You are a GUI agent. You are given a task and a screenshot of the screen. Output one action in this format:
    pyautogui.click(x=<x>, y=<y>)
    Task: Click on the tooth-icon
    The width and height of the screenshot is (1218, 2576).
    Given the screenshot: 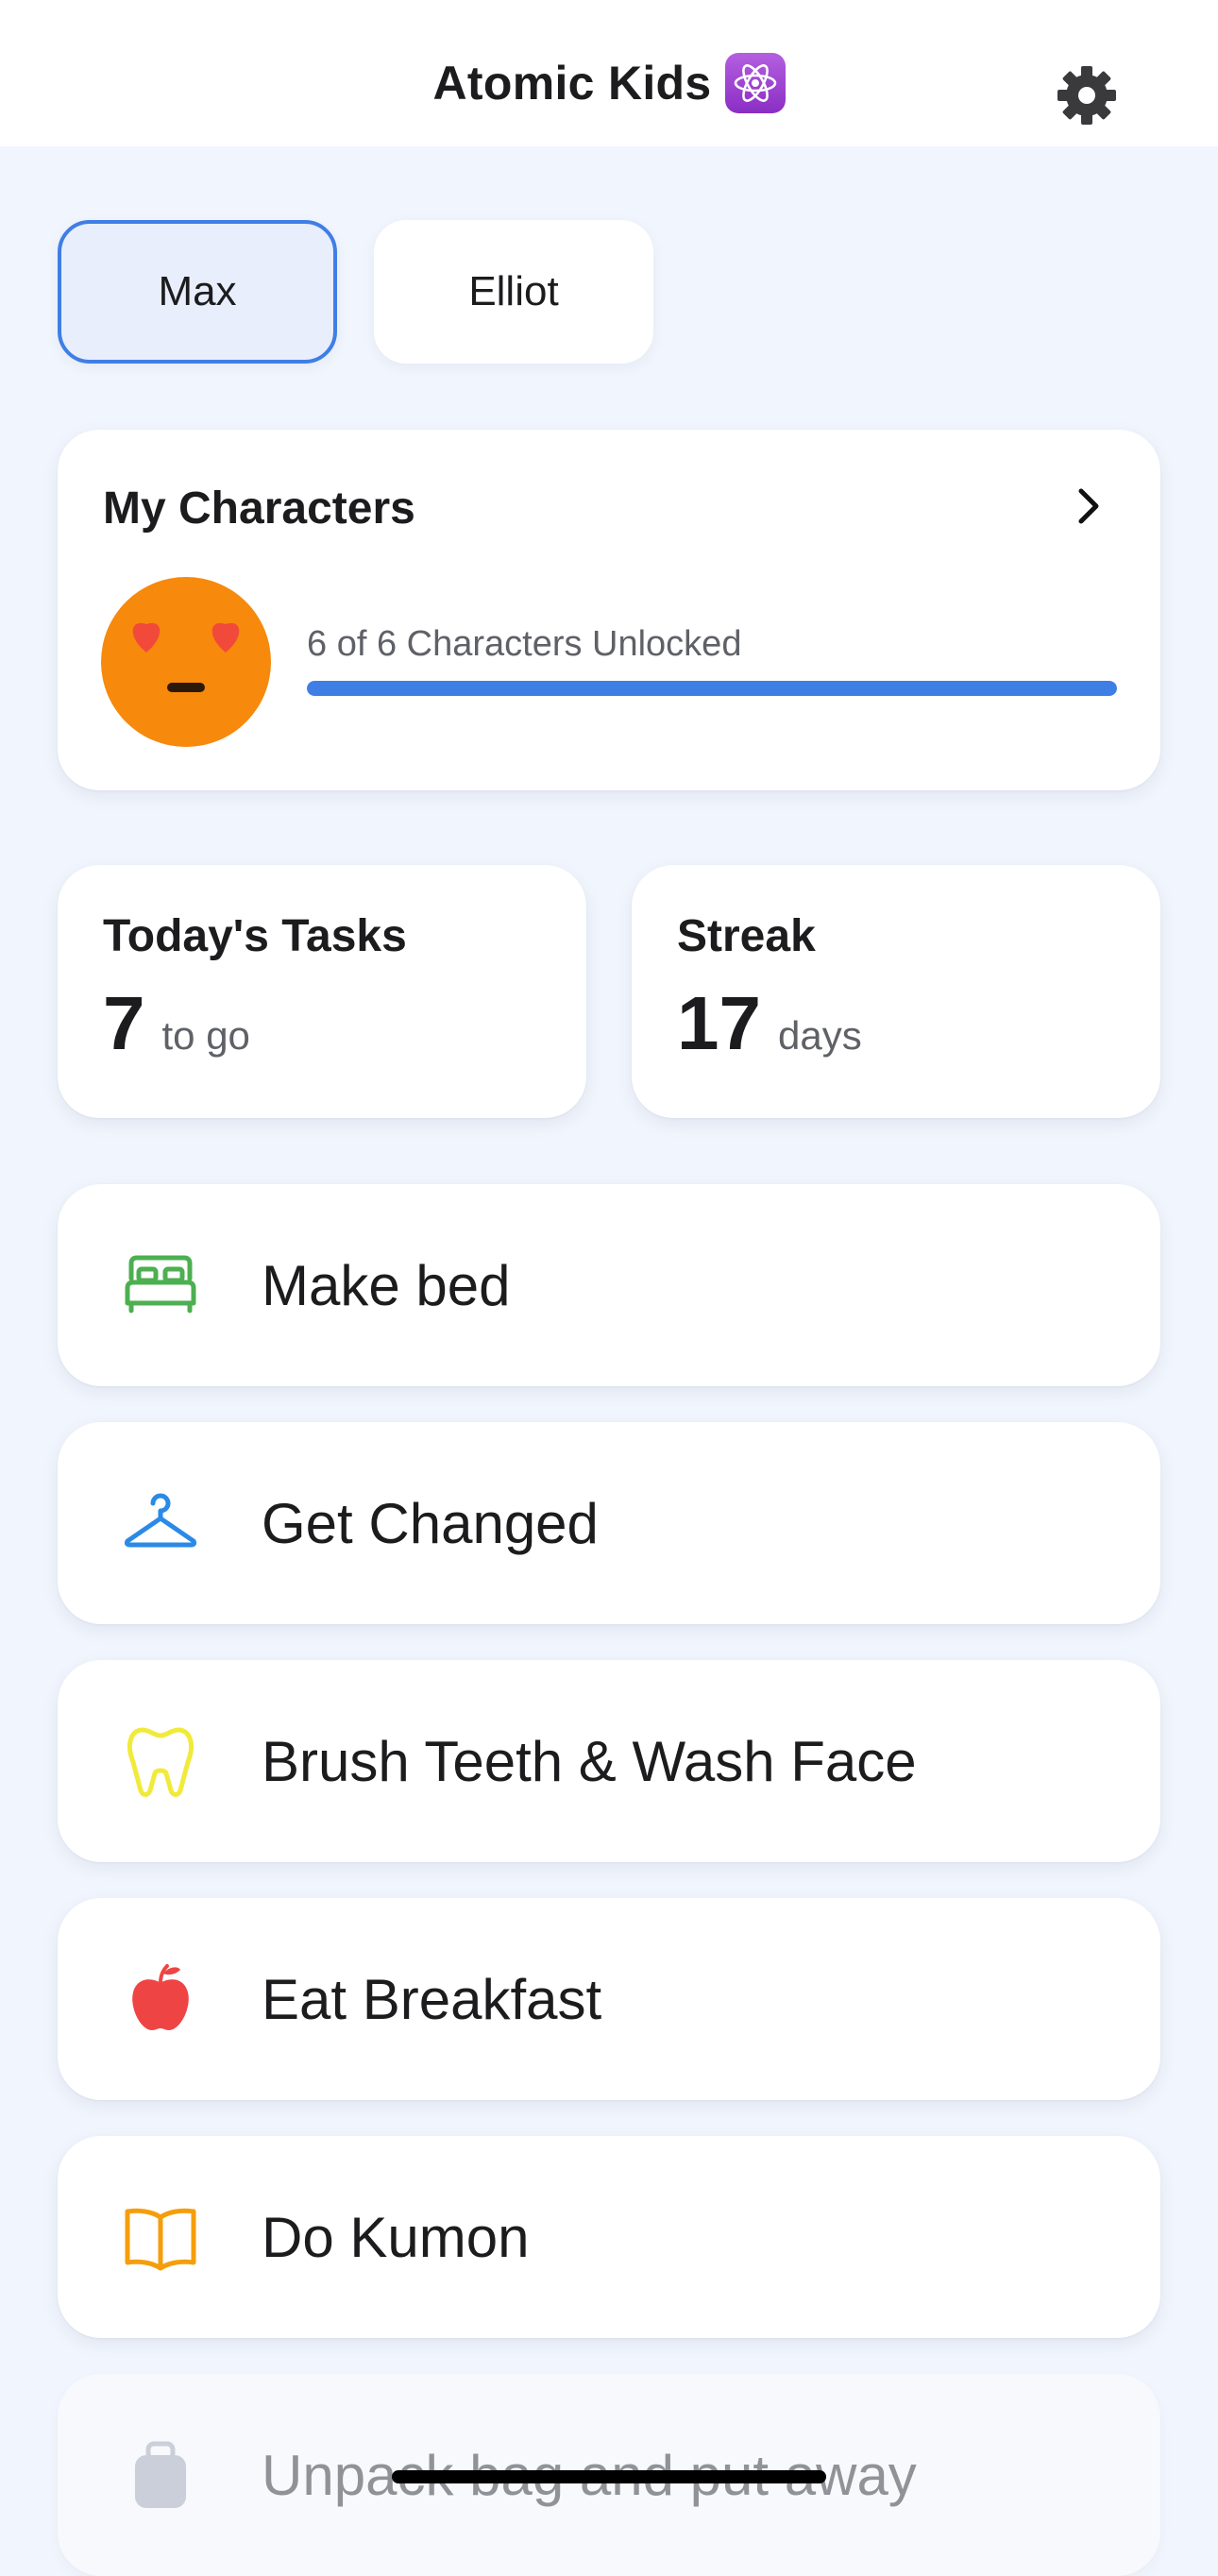 What is the action you would take?
    pyautogui.click(x=160, y=1762)
    